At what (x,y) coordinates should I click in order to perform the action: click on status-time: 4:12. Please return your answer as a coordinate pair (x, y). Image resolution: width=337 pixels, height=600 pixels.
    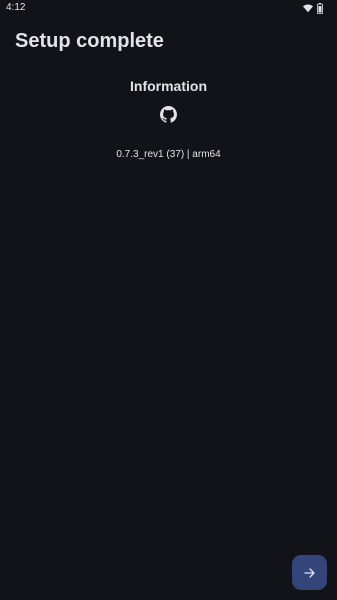
    Looking at the image, I should click on (16, 7).